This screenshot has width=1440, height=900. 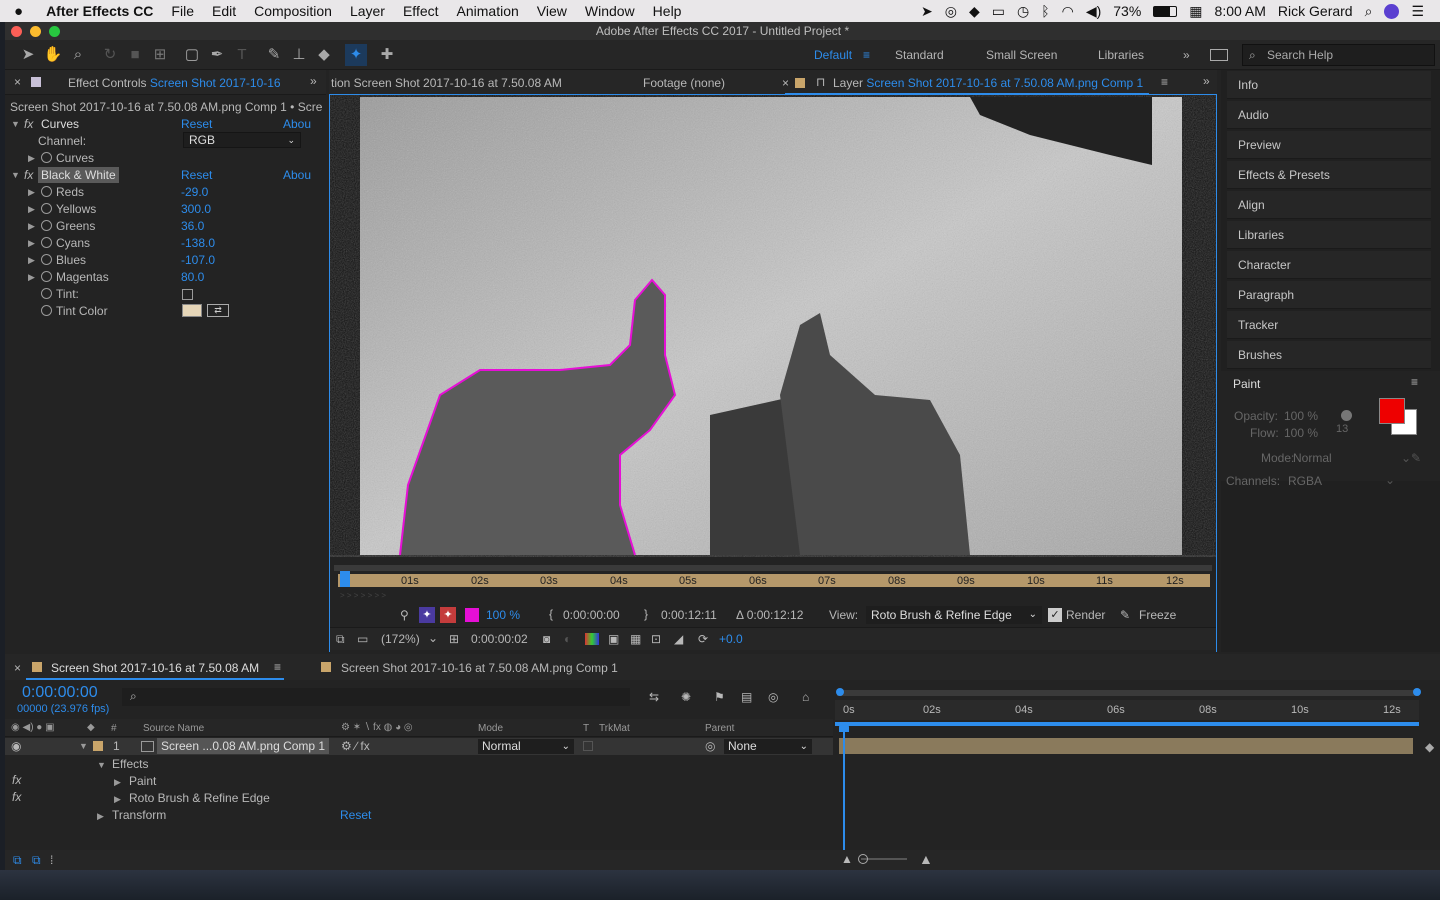 What do you see at coordinates (110, 55) in the screenshot?
I see `rotate-tool-icon: ↻` at bounding box center [110, 55].